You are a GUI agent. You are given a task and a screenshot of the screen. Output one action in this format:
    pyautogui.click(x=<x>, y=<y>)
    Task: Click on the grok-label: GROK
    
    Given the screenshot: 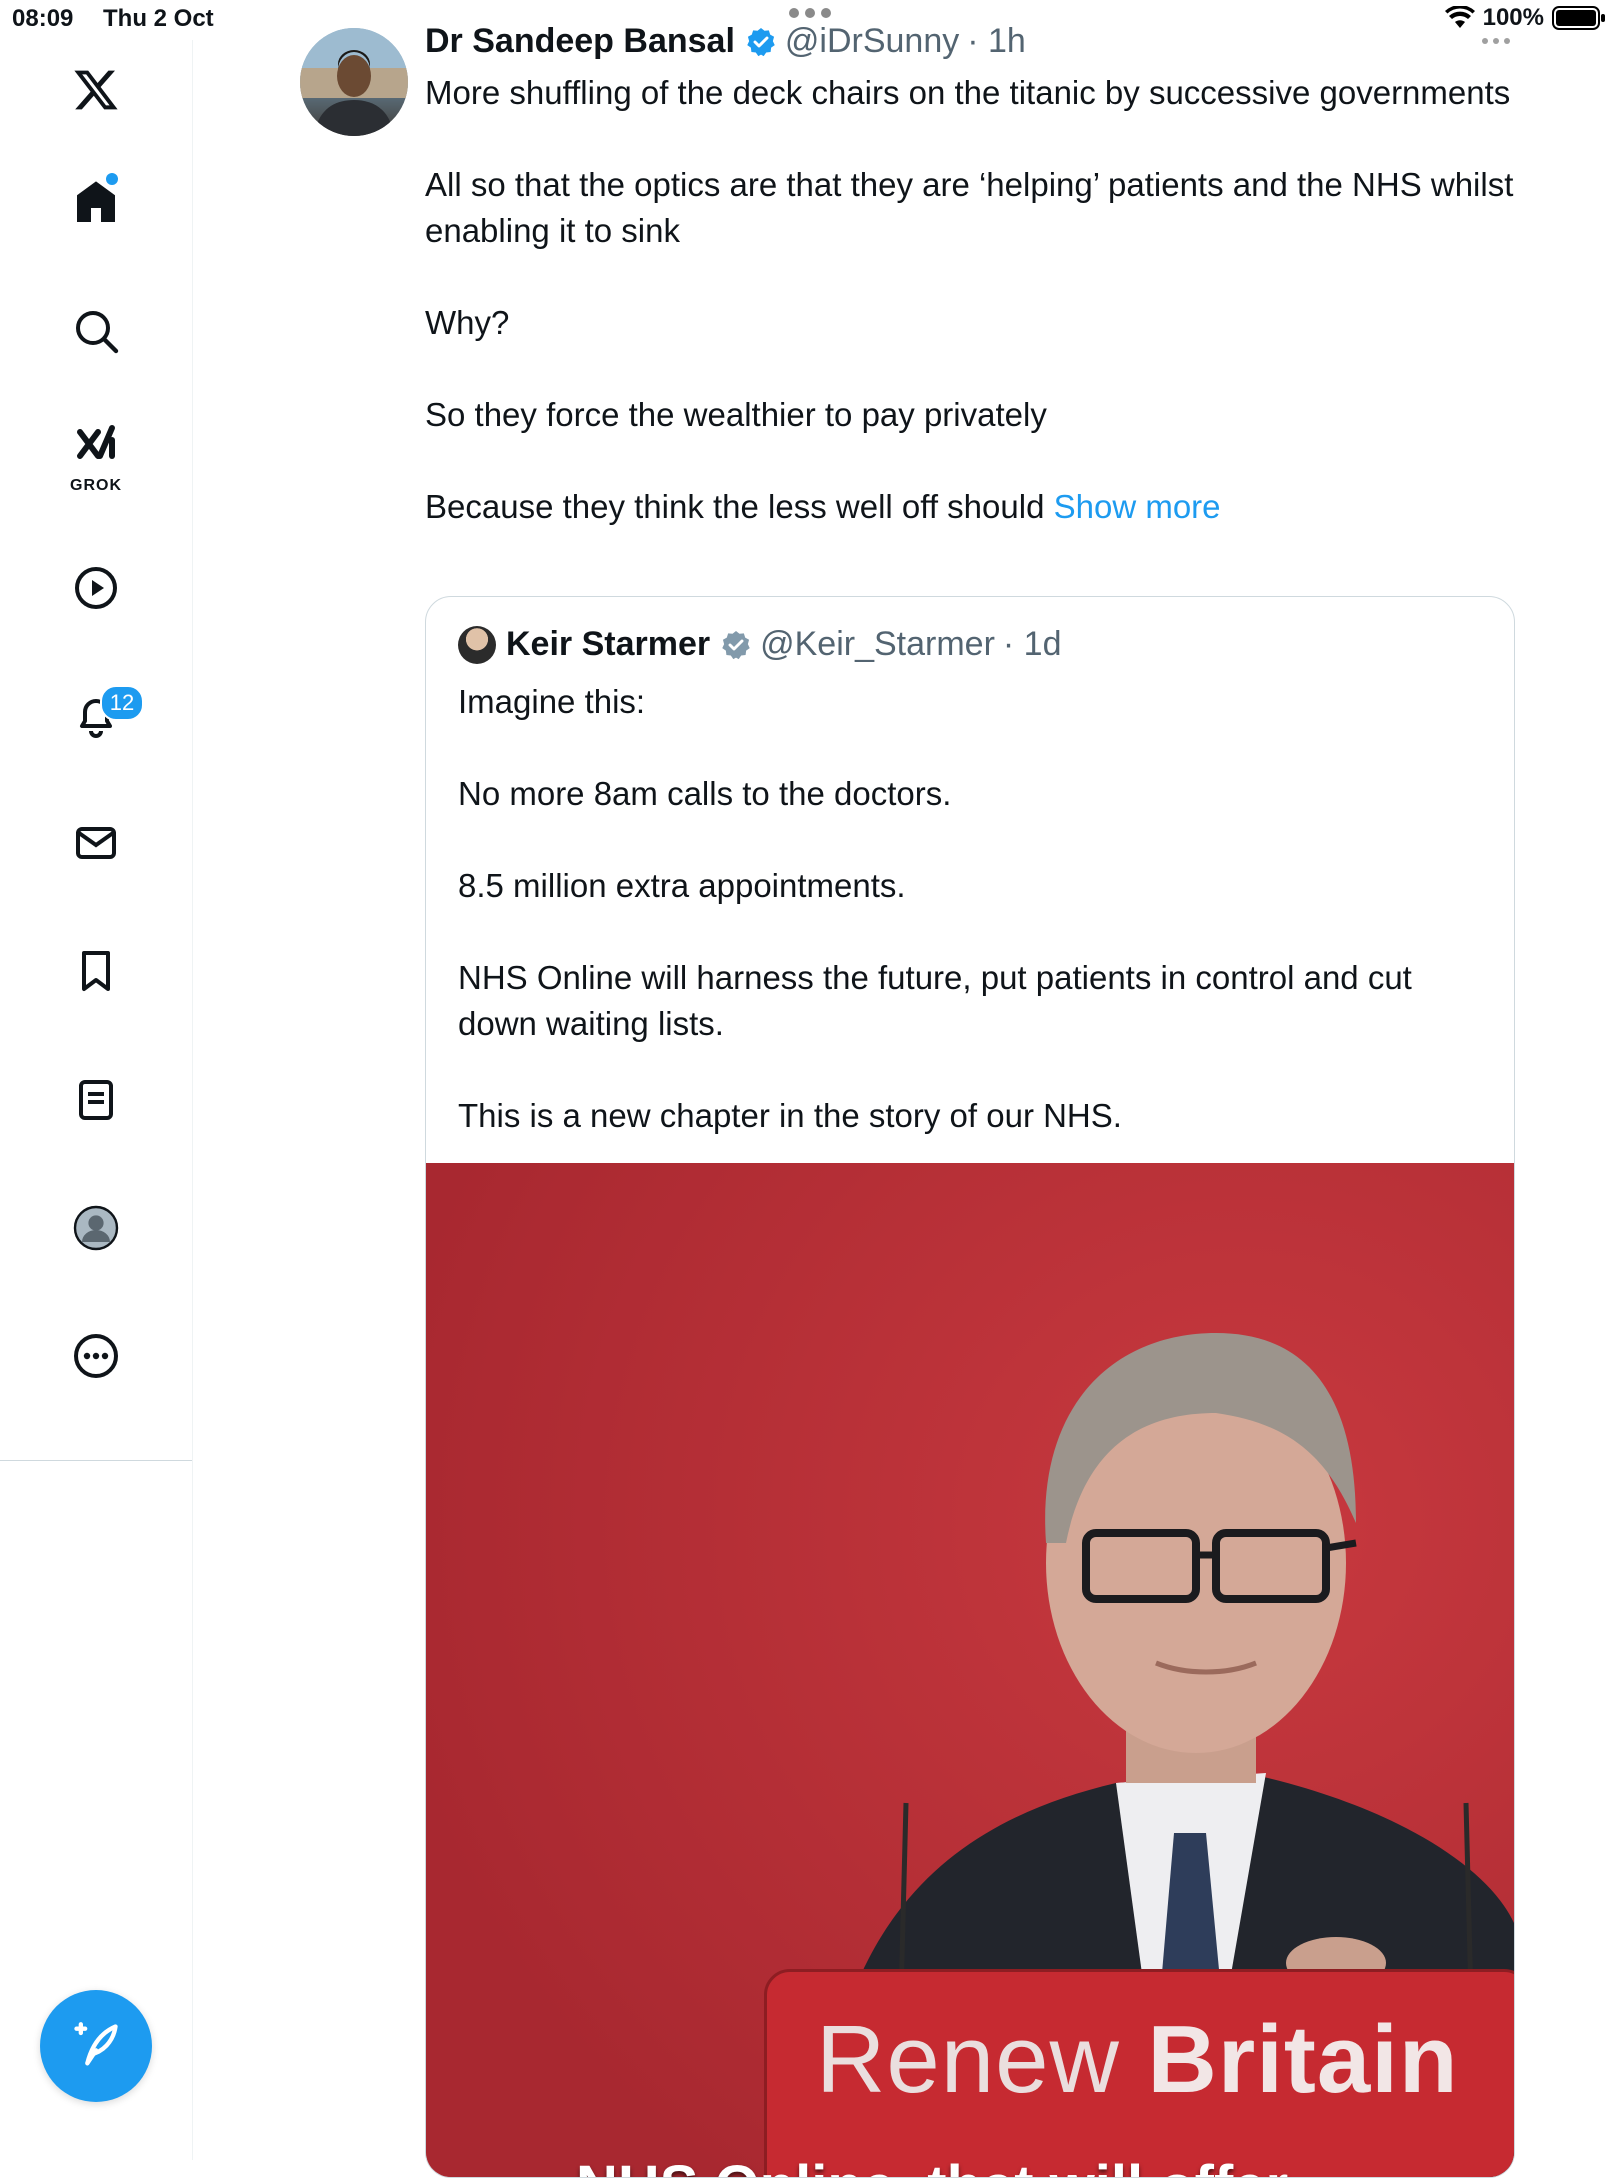 What is the action you would take?
    pyautogui.click(x=96, y=485)
    